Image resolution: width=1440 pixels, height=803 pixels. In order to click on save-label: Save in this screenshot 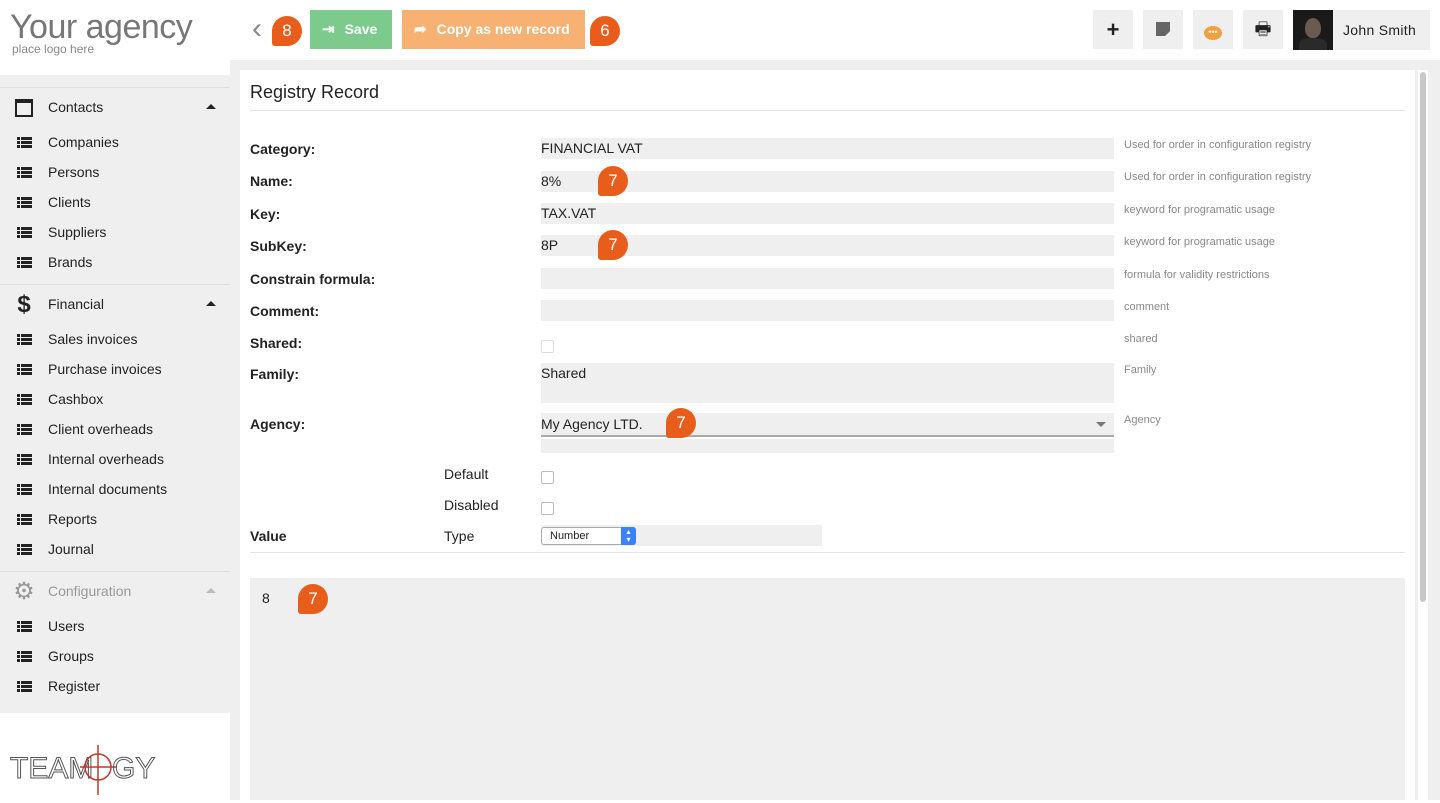, I will do `click(361, 29)`.